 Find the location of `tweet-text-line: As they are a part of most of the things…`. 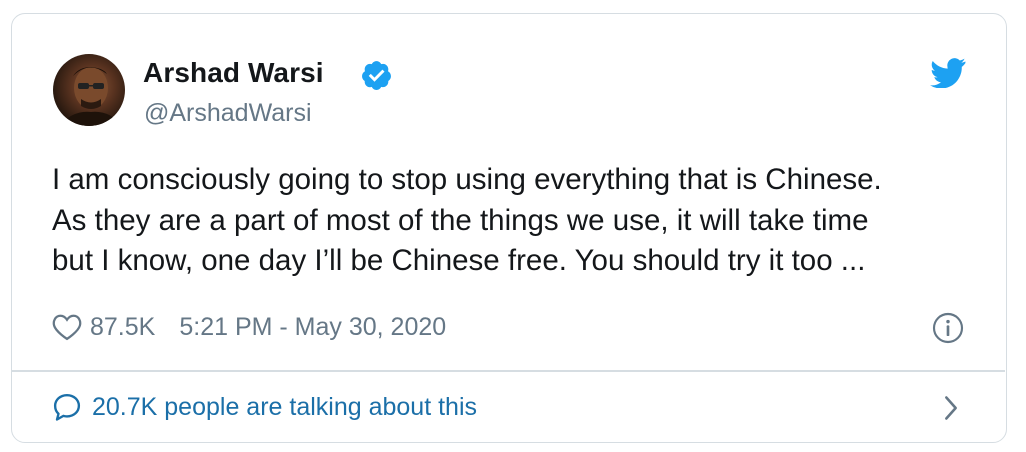

tweet-text-line: As they are a part of most of the things… is located at coordinates (460, 220).